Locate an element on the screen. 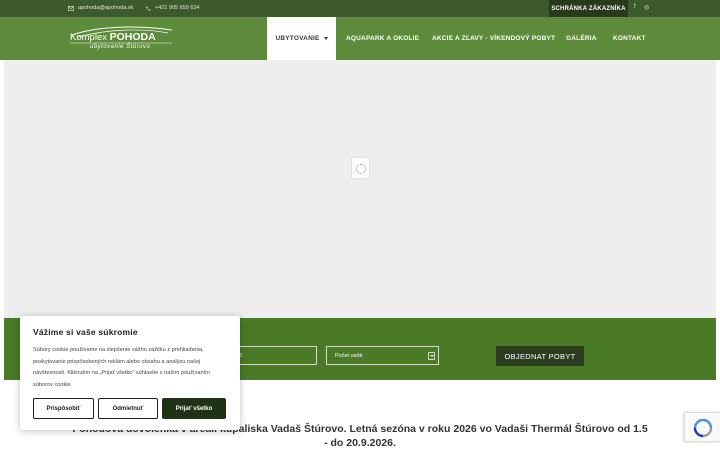  nav-item-label: AQUAPARK A OKOLIE is located at coordinates (383, 38).